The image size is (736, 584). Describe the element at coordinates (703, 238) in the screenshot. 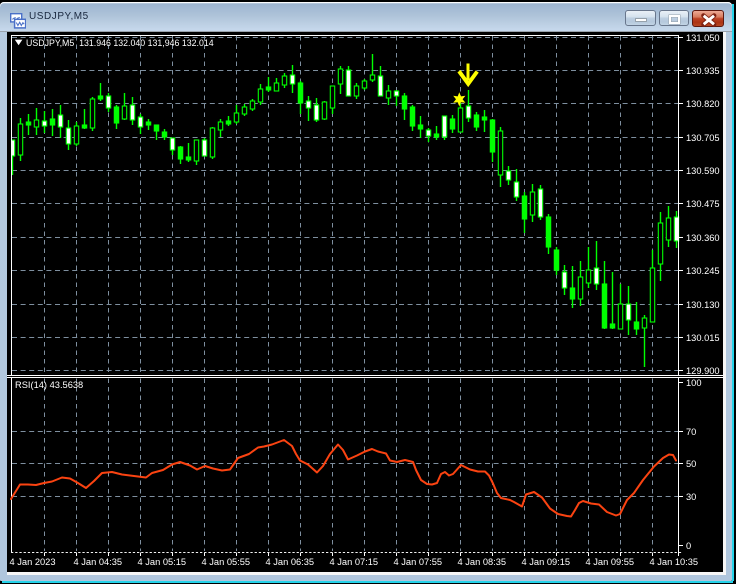

I see `svg-text: 130.360` at that location.